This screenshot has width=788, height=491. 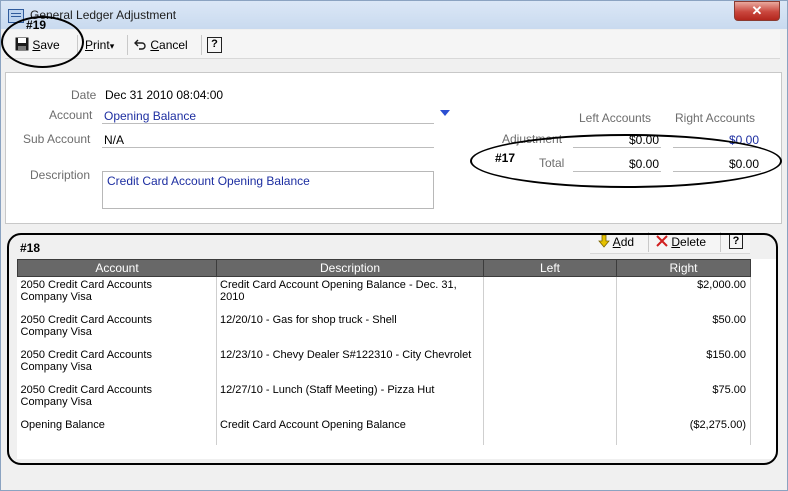 What do you see at coordinates (208, 181) in the screenshot?
I see `description-value: Credit Card Account Opening Balance` at bounding box center [208, 181].